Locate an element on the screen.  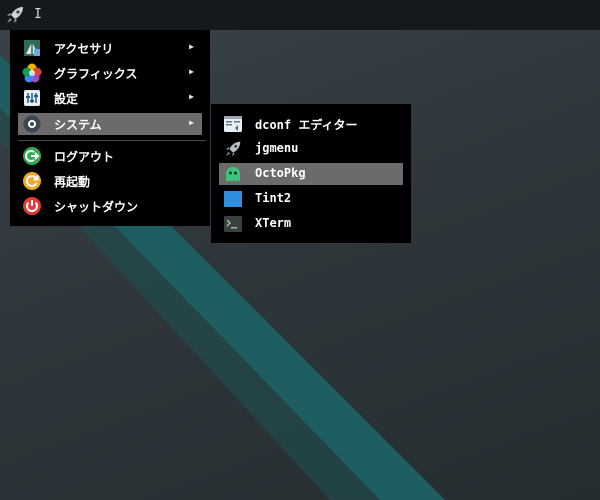
restart-icon is located at coordinates (32, 181).